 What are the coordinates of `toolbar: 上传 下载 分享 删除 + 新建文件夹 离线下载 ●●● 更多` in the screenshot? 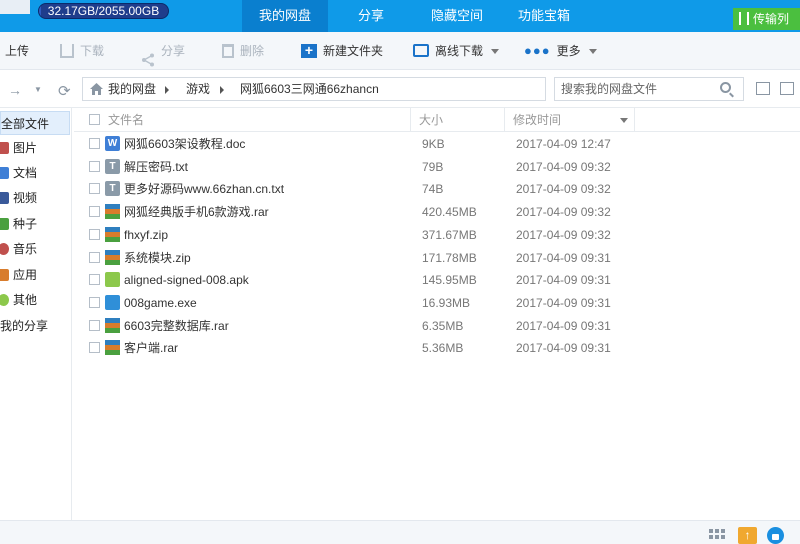 It's located at (400, 51).